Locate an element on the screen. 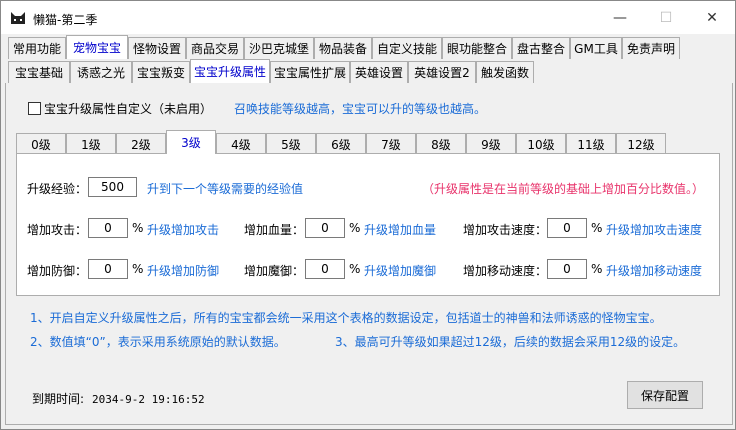  level-tab-9: 9级 is located at coordinates (491, 143).